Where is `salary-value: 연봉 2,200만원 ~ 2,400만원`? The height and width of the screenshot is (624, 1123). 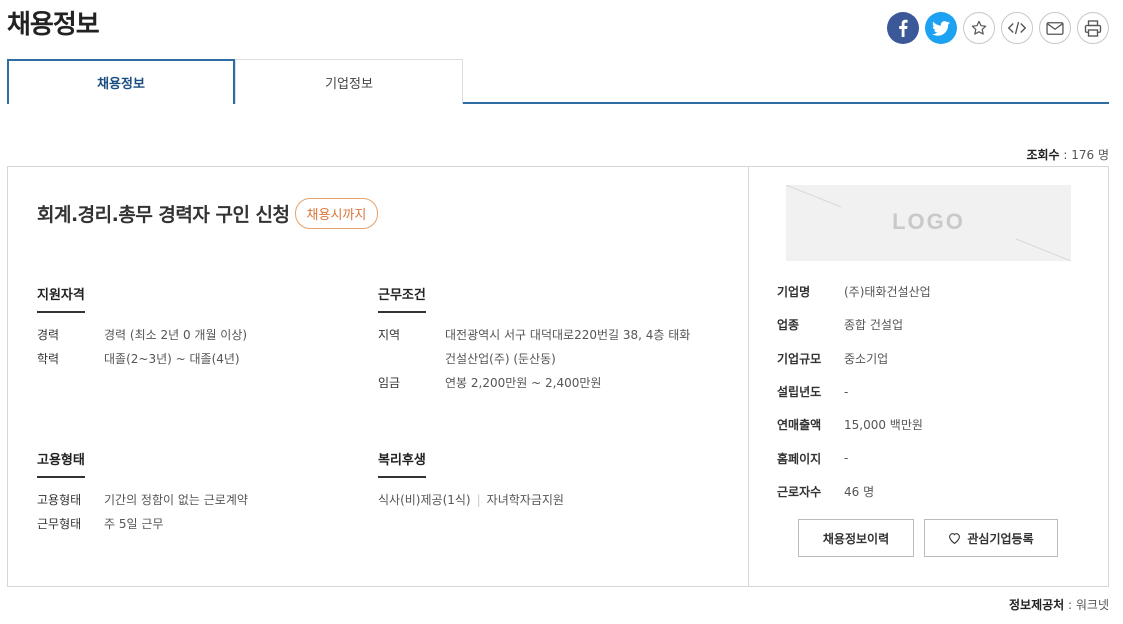 salary-value: 연봉 2,200만원 ~ 2,400만원 is located at coordinates (523, 383).